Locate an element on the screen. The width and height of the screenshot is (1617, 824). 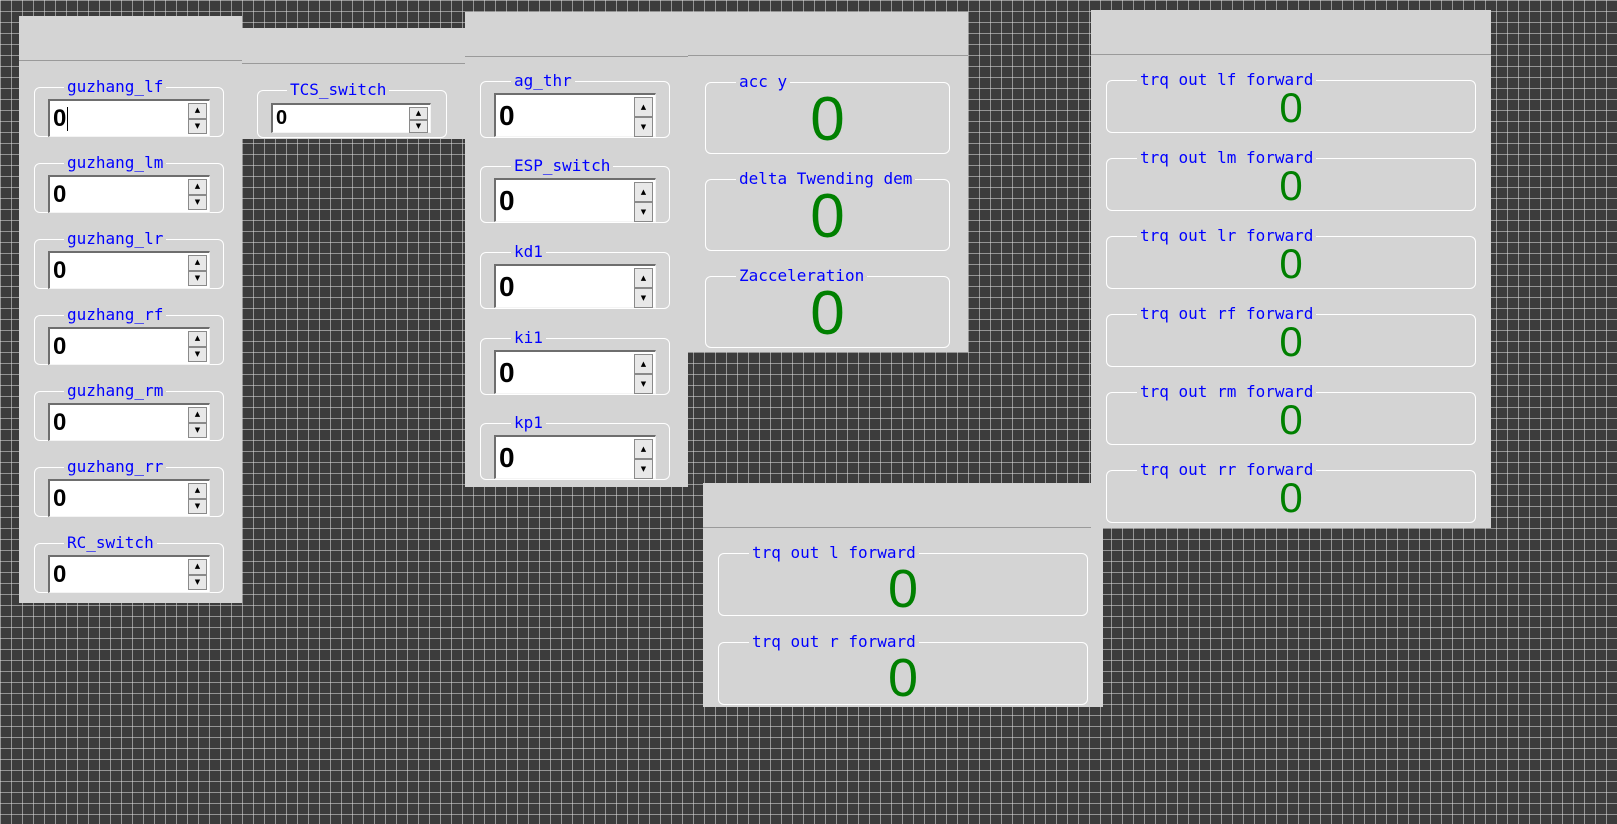
spin-group: RC_switch 0 ▲ ▼ is located at coordinates (129, 563).